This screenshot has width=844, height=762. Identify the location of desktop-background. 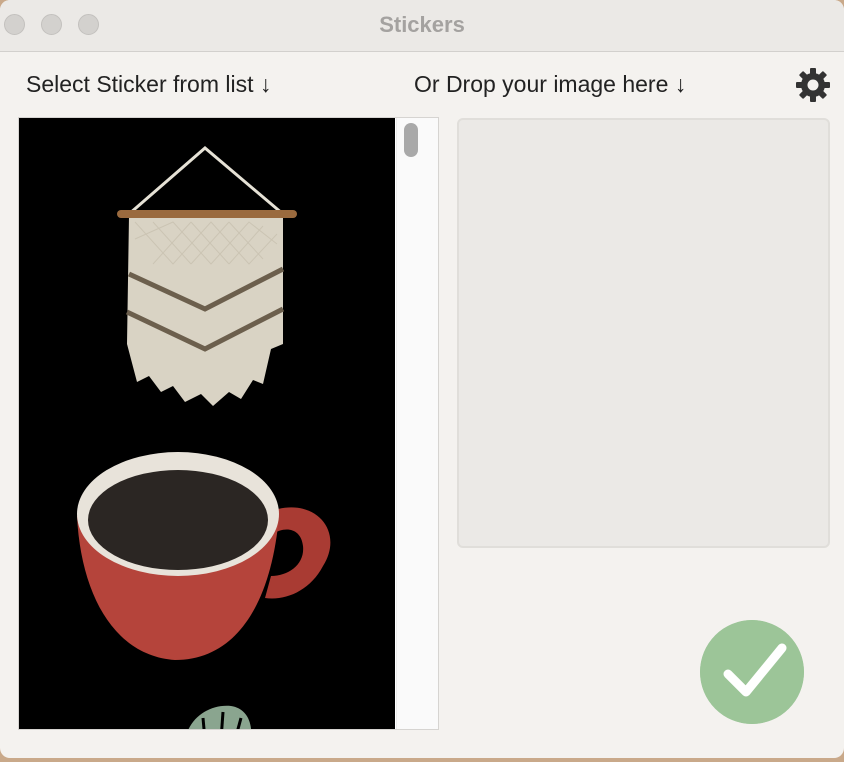
(422, 760).